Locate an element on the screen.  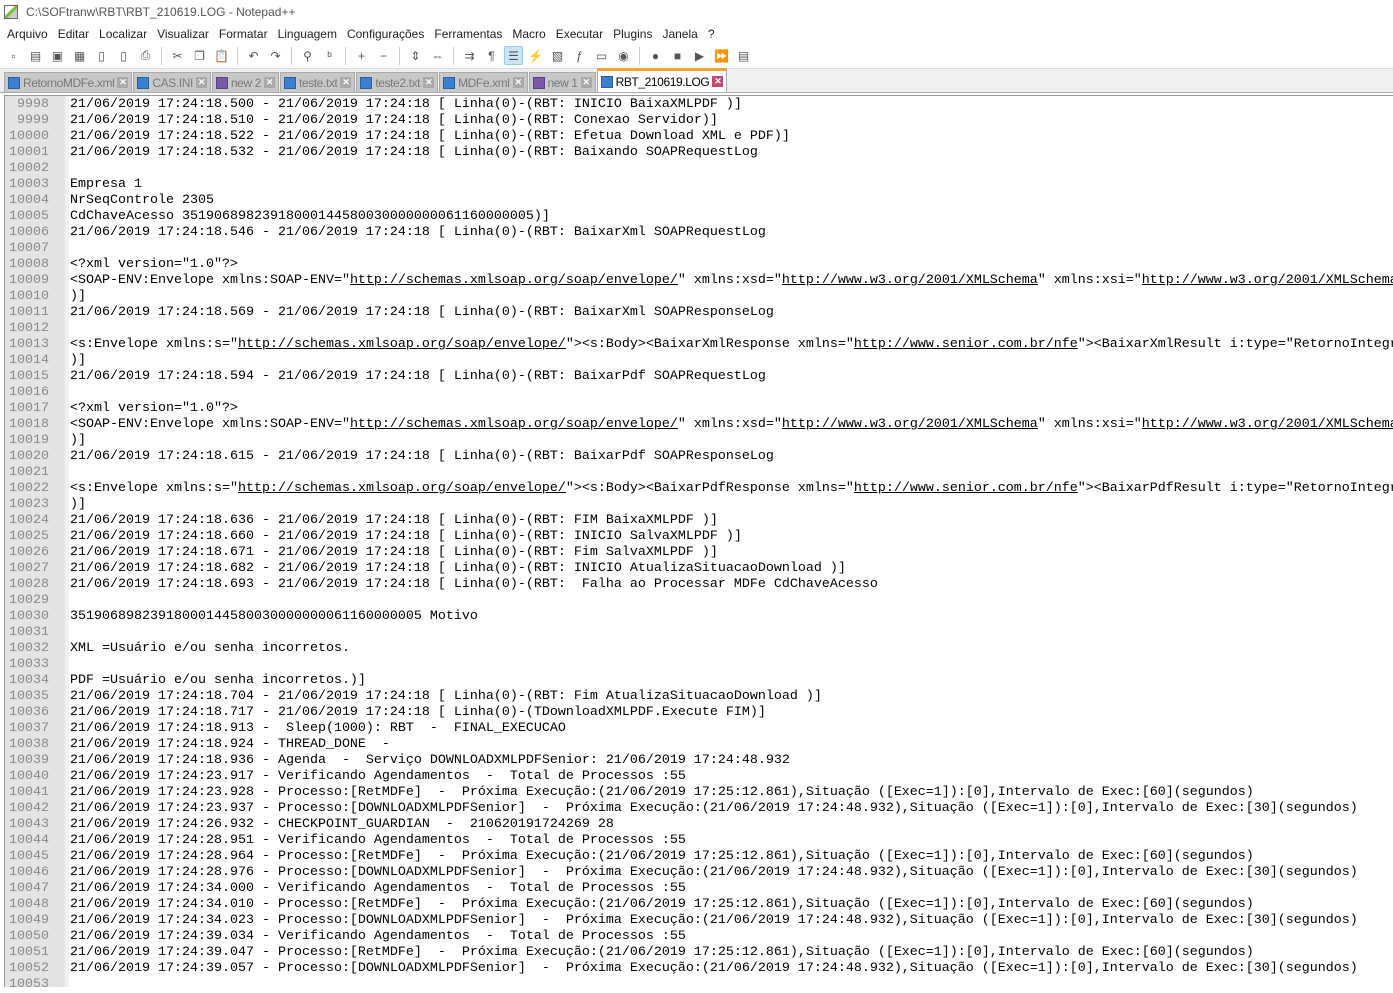
find-button: ⚲ is located at coordinates (307, 55).